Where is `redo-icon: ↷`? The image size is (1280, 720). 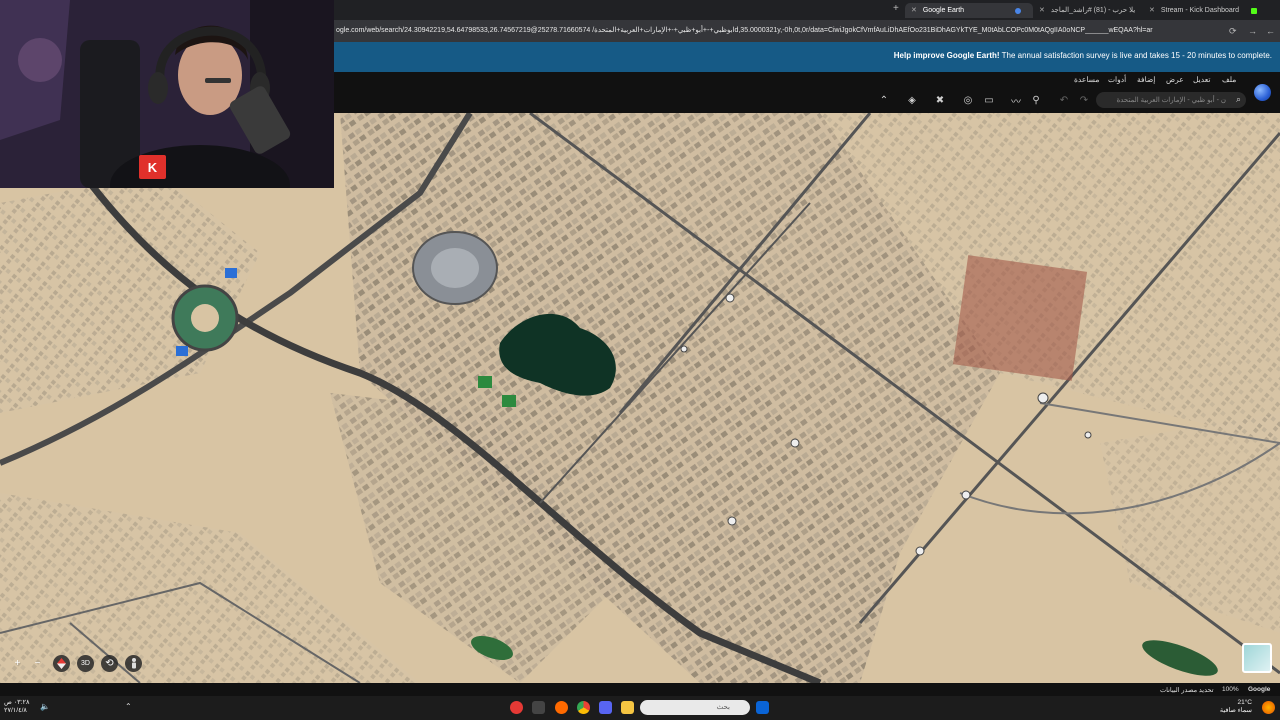
redo-icon: ↷ is located at coordinates (1084, 100).